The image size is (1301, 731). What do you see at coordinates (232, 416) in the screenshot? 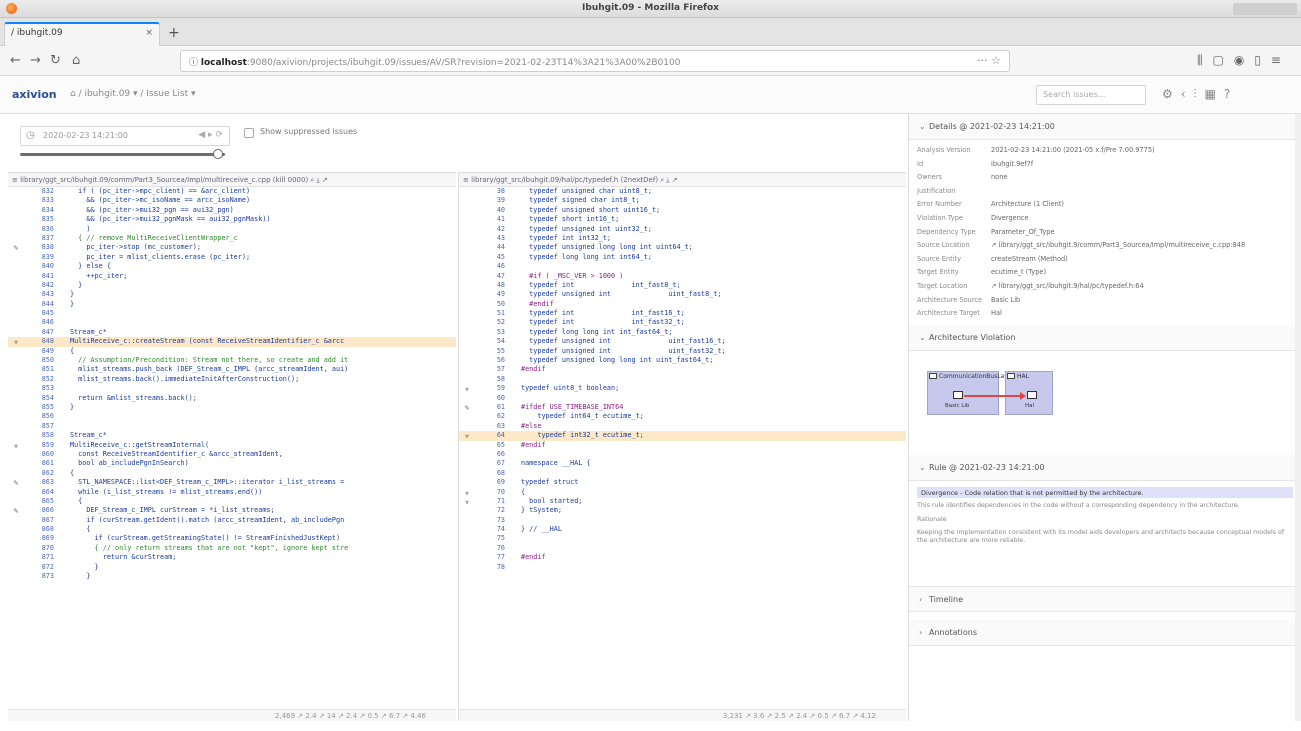
I see `code-line: 856` at bounding box center [232, 416].